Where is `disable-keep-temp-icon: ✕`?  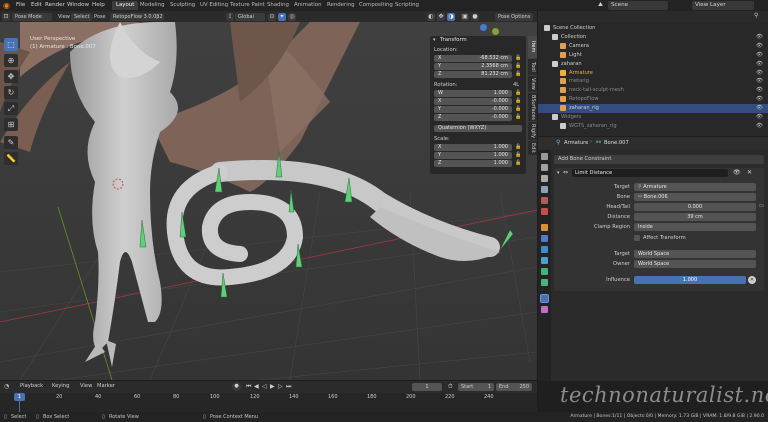 disable-keep-temp-icon: ✕ is located at coordinates (752, 280).